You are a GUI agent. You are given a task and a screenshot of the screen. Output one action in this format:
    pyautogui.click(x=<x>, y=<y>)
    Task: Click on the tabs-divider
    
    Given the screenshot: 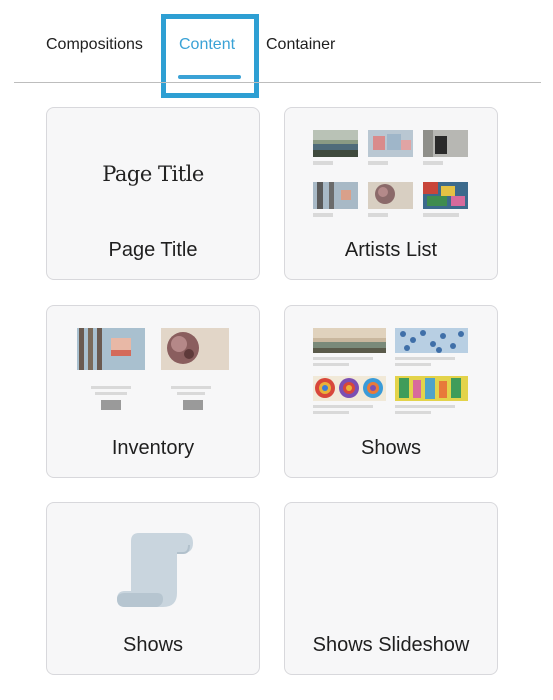 What is the action you would take?
    pyautogui.click(x=277, y=82)
    